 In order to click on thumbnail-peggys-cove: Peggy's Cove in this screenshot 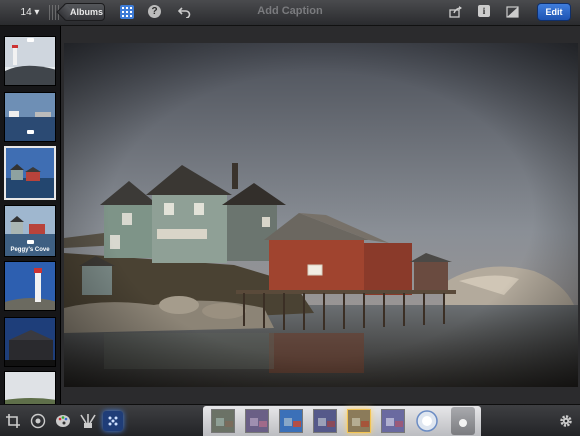, I will do `click(30, 231)`.